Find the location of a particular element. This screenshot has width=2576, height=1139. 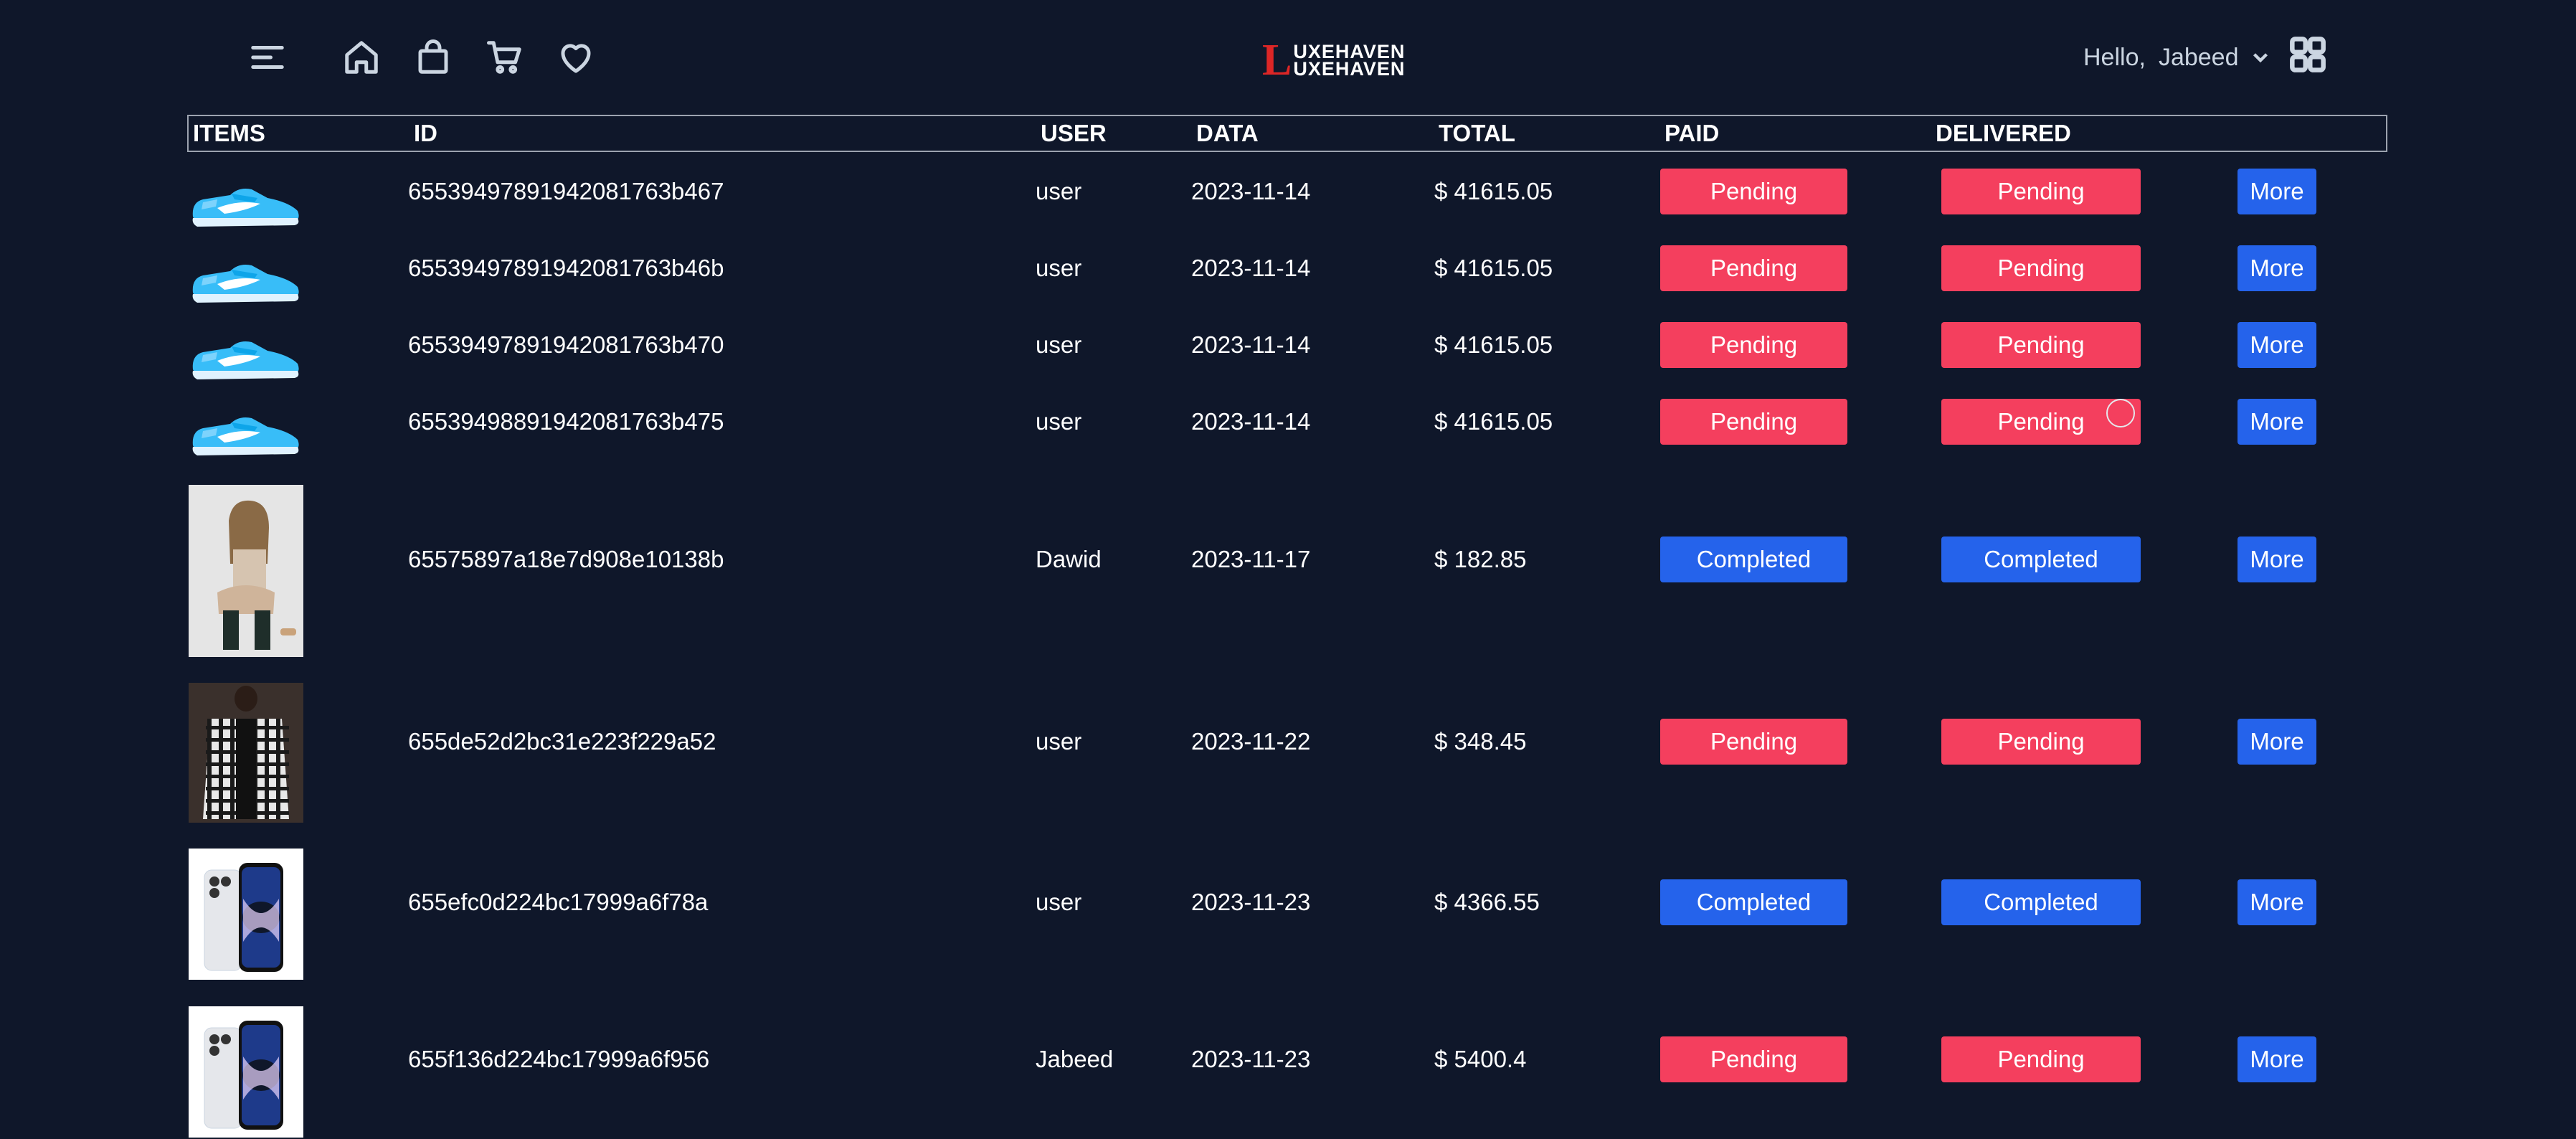

grid-icon is located at coordinates (2307, 54).